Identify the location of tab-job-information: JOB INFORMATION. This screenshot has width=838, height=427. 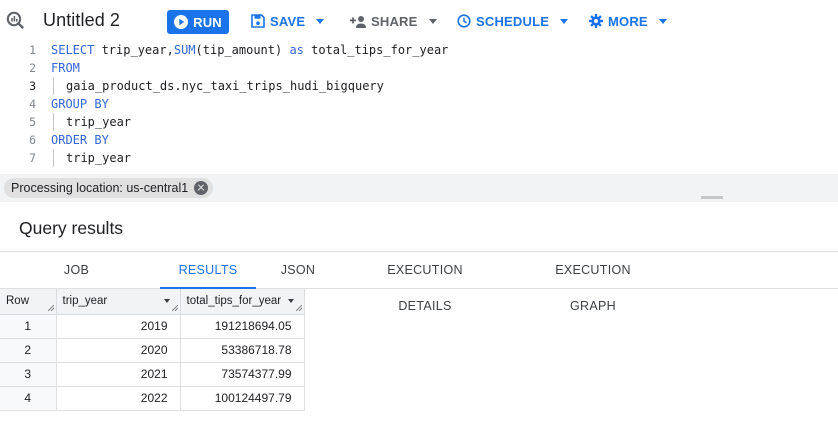
(76, 282).